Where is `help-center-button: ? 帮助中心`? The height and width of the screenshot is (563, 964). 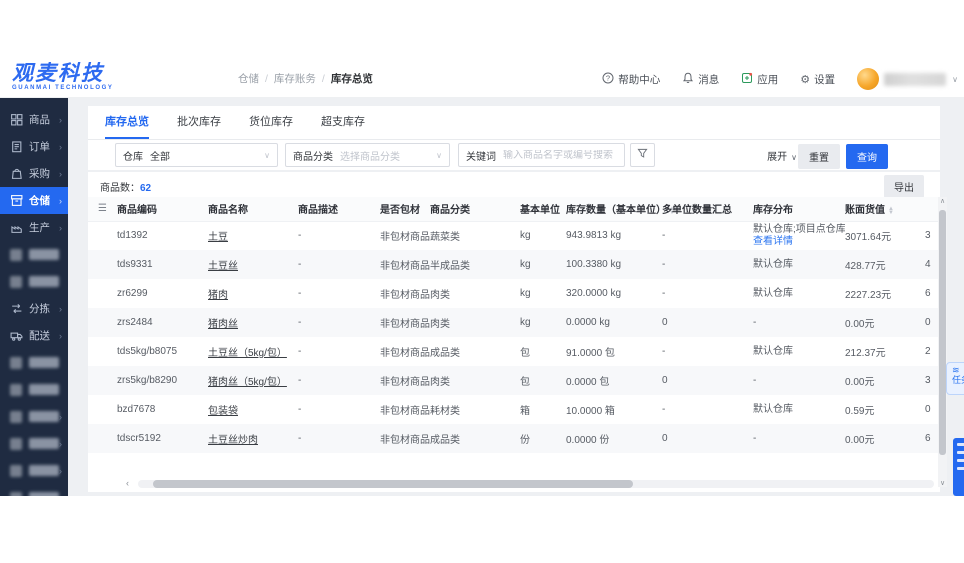 help-center-button: ? 帮助中心 is located at coordinates (631, 79).